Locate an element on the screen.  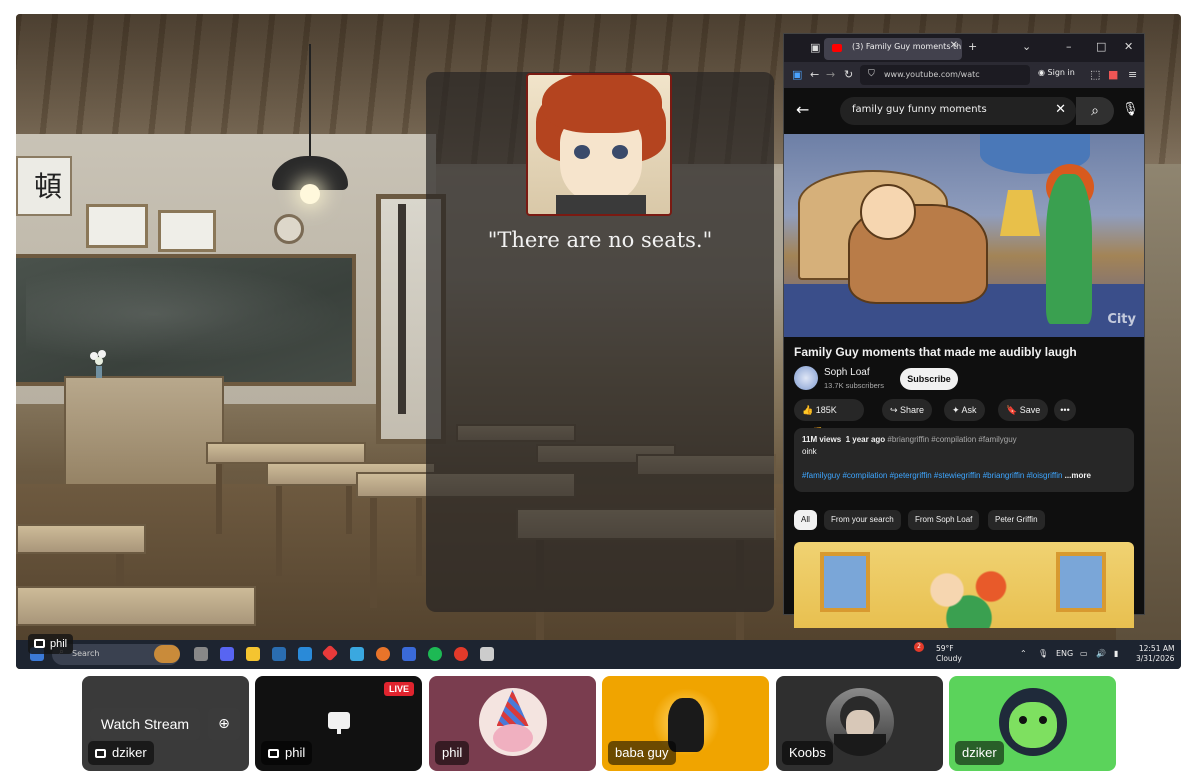
file-explorer-icon is located at coordinates (253, 654).